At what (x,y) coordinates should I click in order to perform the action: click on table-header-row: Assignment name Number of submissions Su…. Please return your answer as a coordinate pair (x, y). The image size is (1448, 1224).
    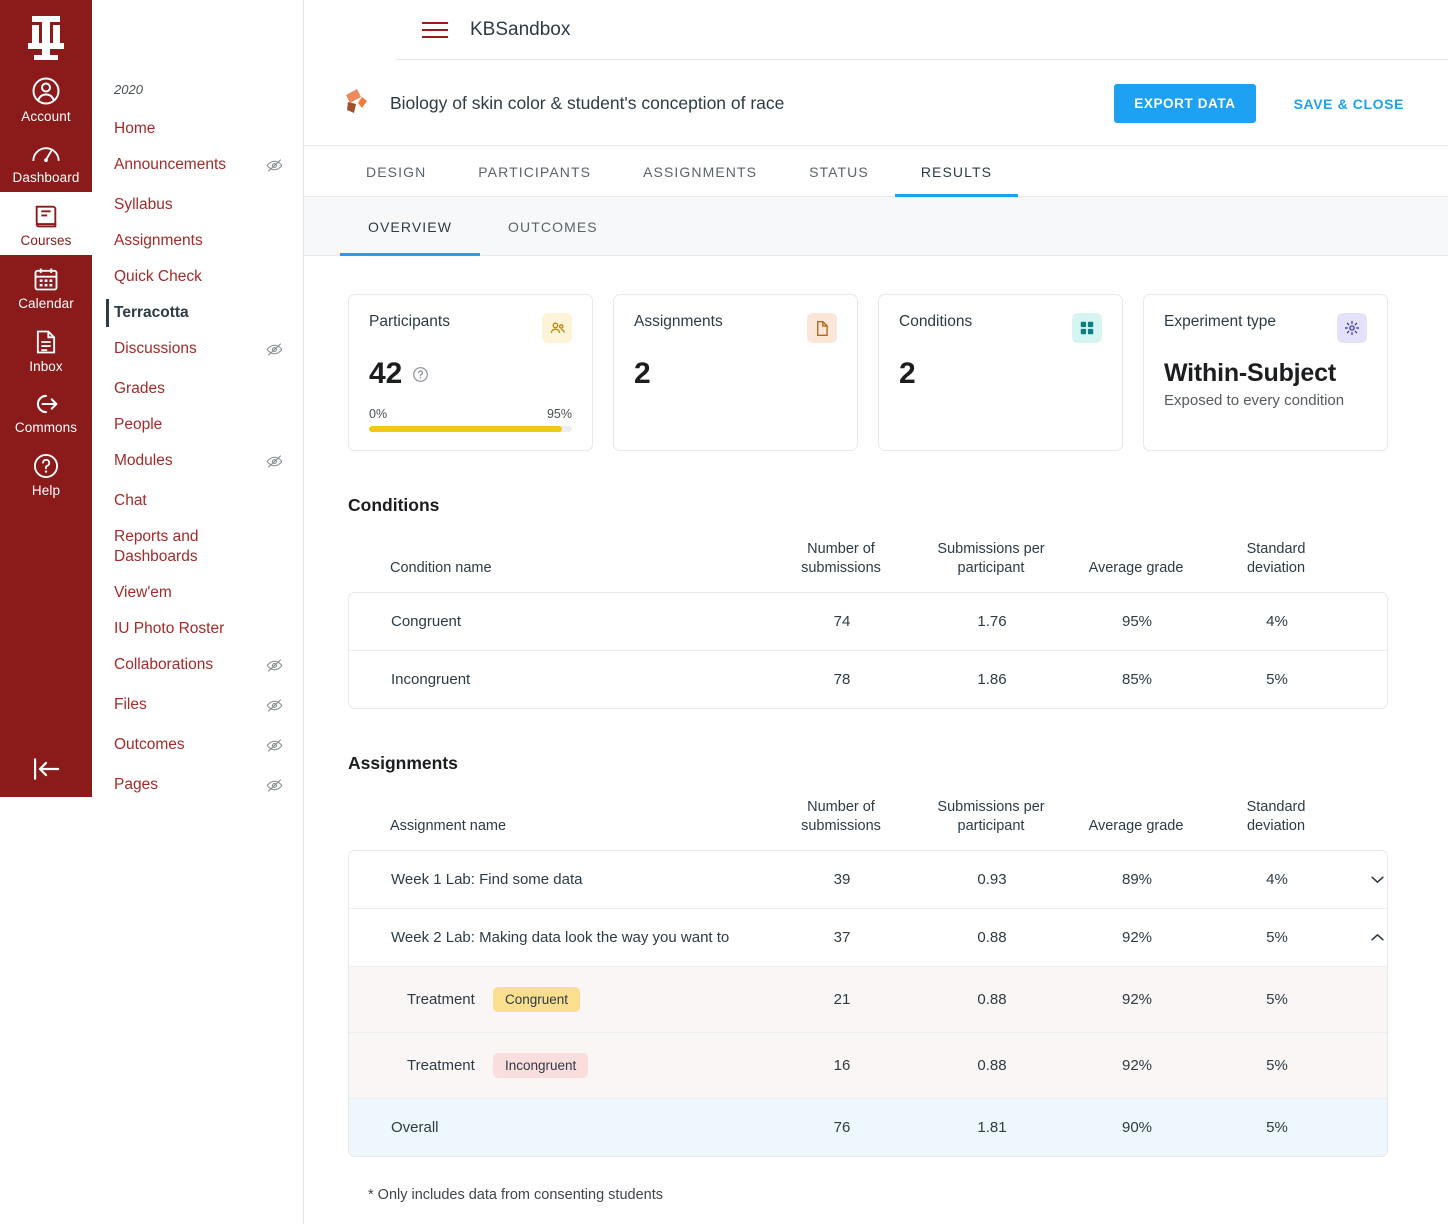
    Looking at the image, I should click on (877, 817).